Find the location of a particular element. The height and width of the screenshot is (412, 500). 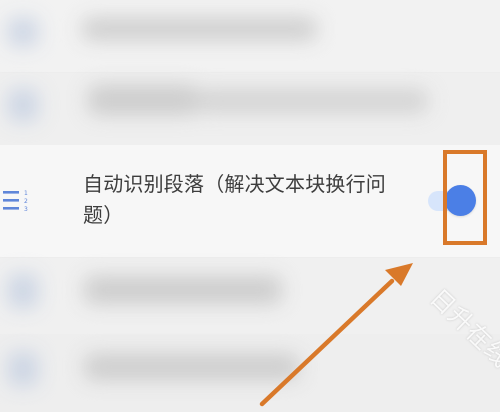

blurred-row-2-text-a is located at coordinates (143, 100).